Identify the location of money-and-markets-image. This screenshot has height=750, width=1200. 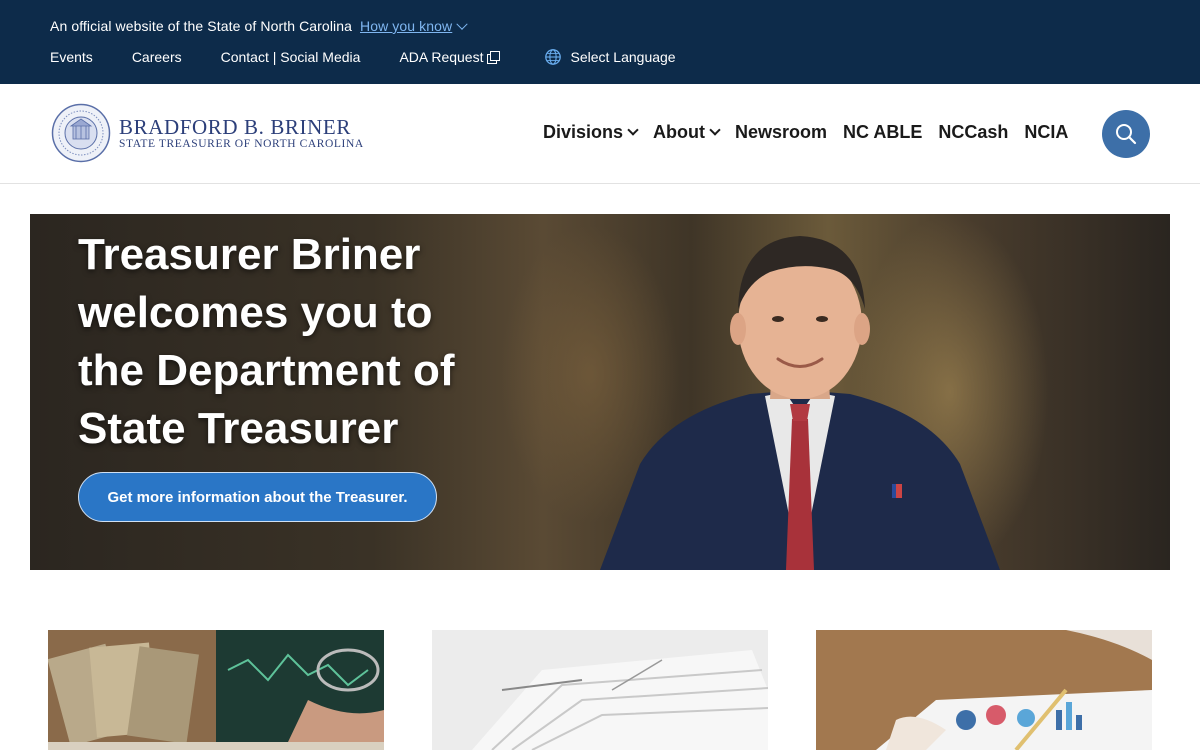
(216, 690).